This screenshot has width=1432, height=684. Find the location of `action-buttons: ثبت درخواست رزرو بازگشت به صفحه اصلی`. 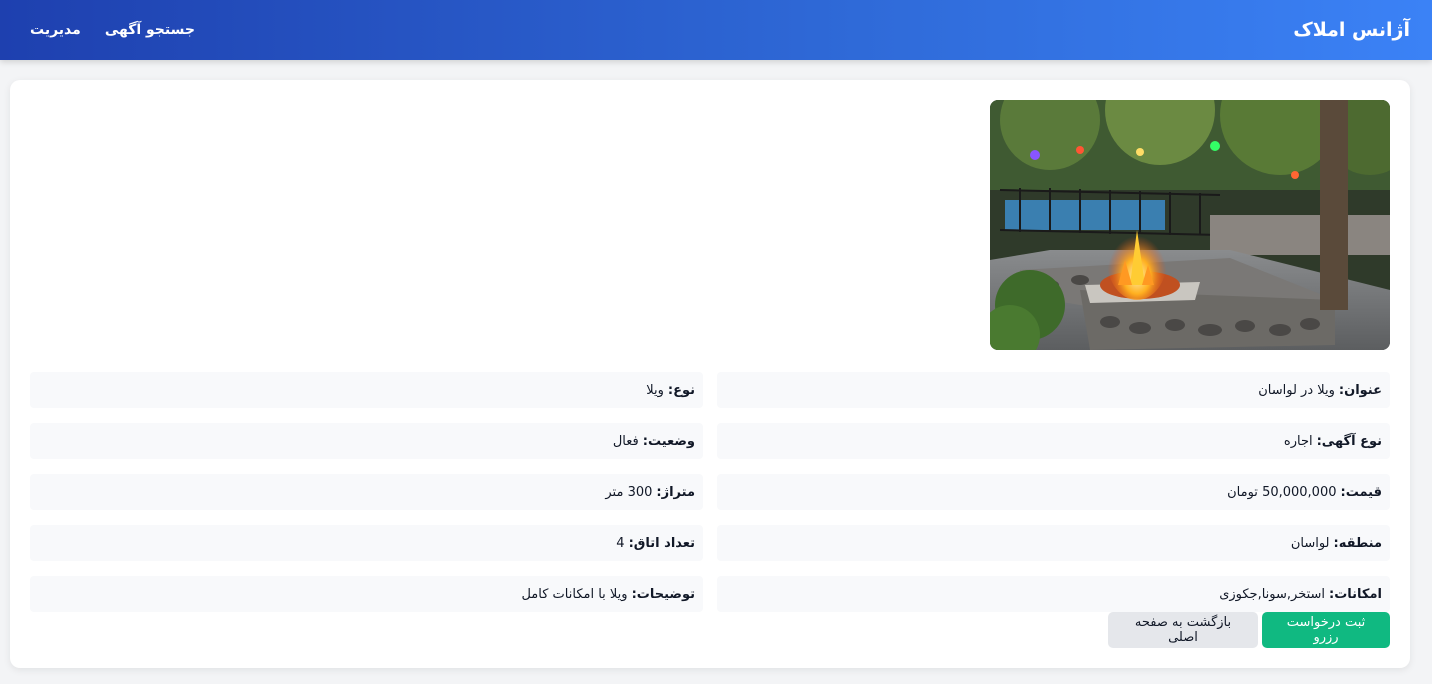

action-buttons: ثبت درخواست رزرو بازگشت به صفحه اصلی is located at coordinates (1249, 630).